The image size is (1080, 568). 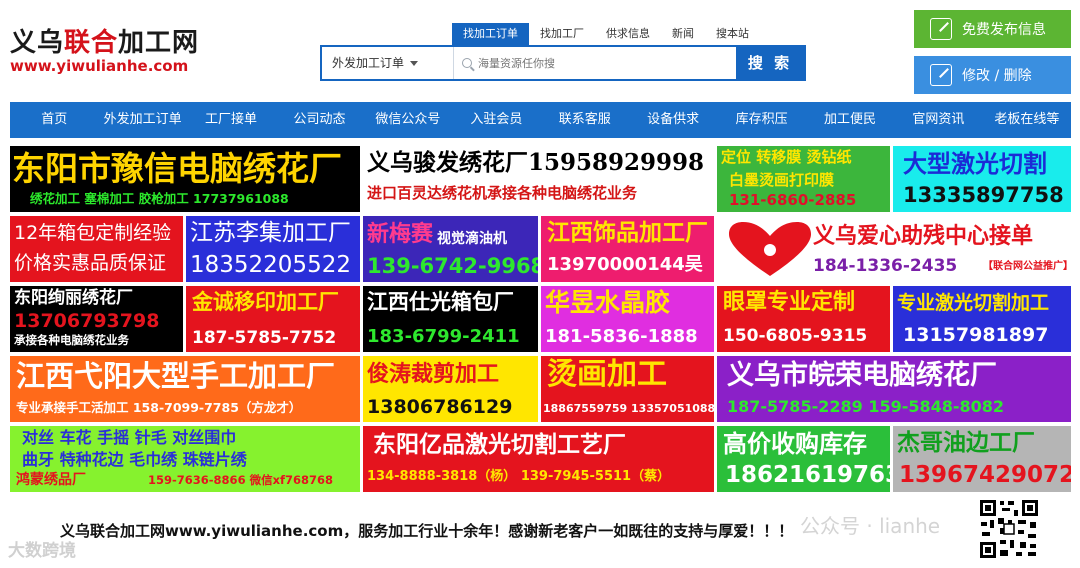 I want to click on search-input-wrap, so click(x=595, y=63).